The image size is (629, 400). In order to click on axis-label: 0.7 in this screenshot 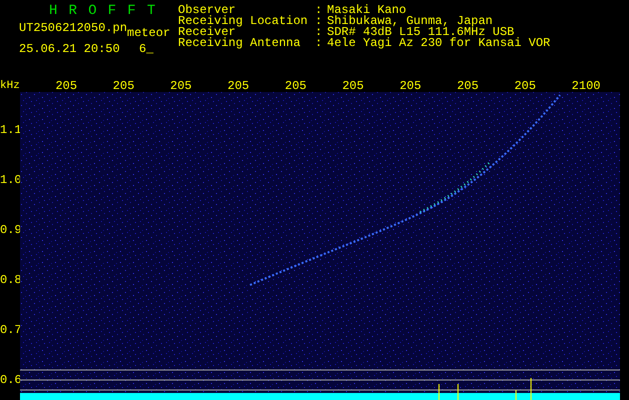, I will do `click(11, 330)`.